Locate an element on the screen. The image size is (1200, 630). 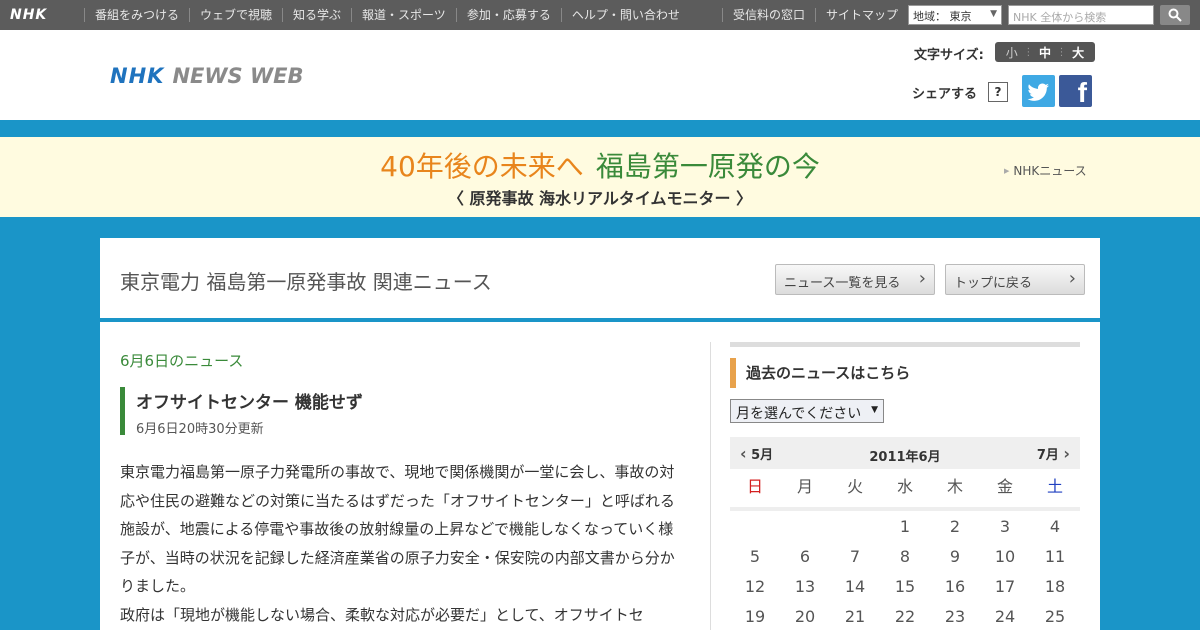
calendar-week: 5 6 7 8 9 10 11 is located at coordinates (905, 562).